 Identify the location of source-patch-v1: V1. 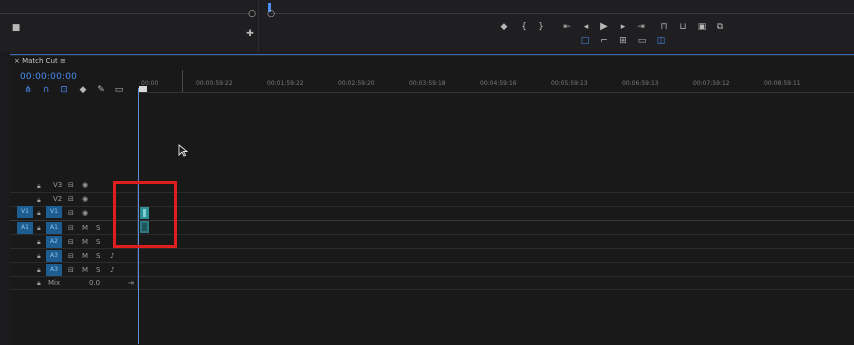
(25, 212).